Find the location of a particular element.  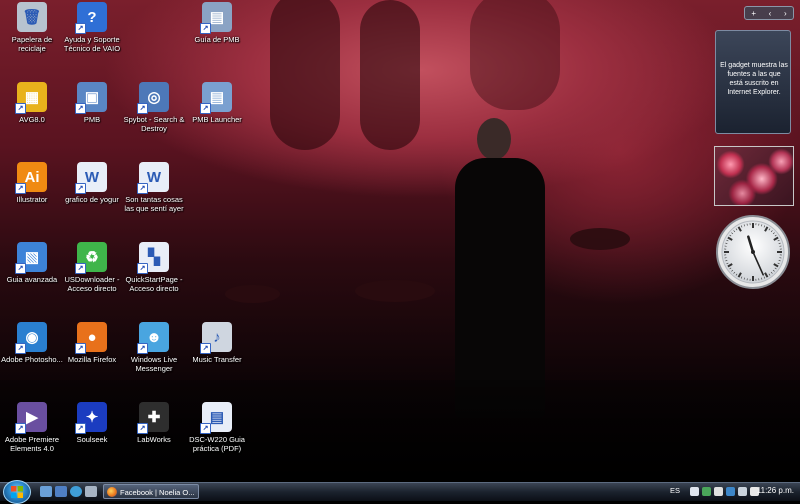

soulseek-icon: ✦↗ is located at coordinates (92, 417).